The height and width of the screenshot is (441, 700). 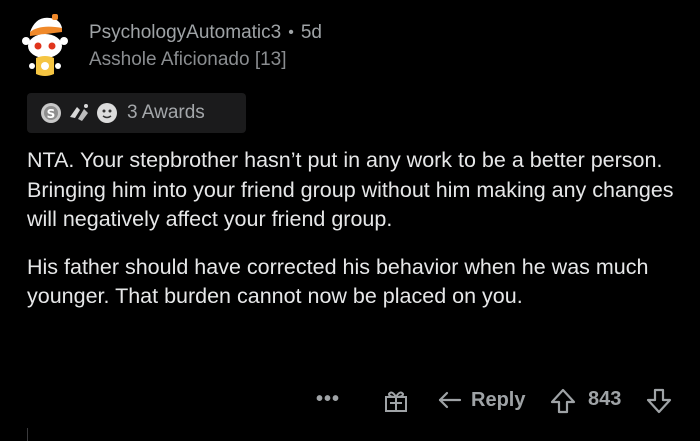 I want to click on reply-button: Reply, so click(x=481, y=400).